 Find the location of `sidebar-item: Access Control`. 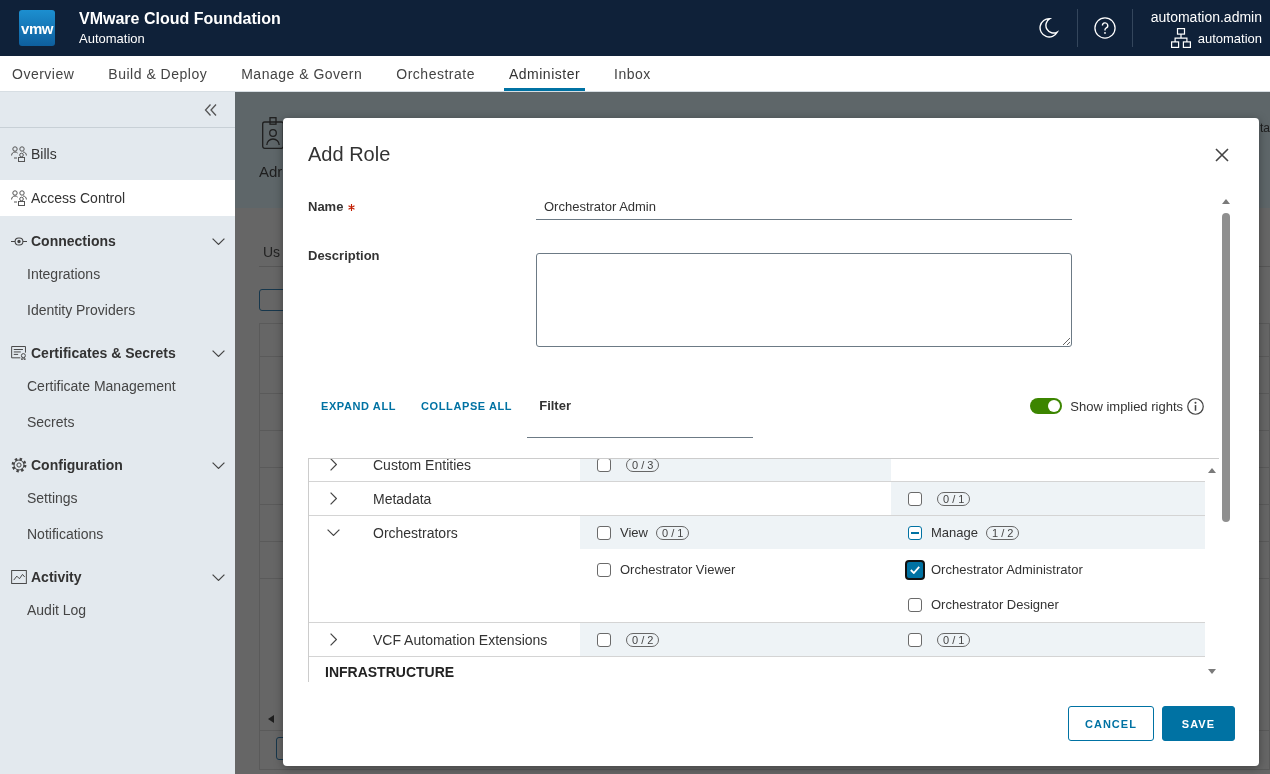

sidebar-item: Access Control is located at coordinates (117, 198).